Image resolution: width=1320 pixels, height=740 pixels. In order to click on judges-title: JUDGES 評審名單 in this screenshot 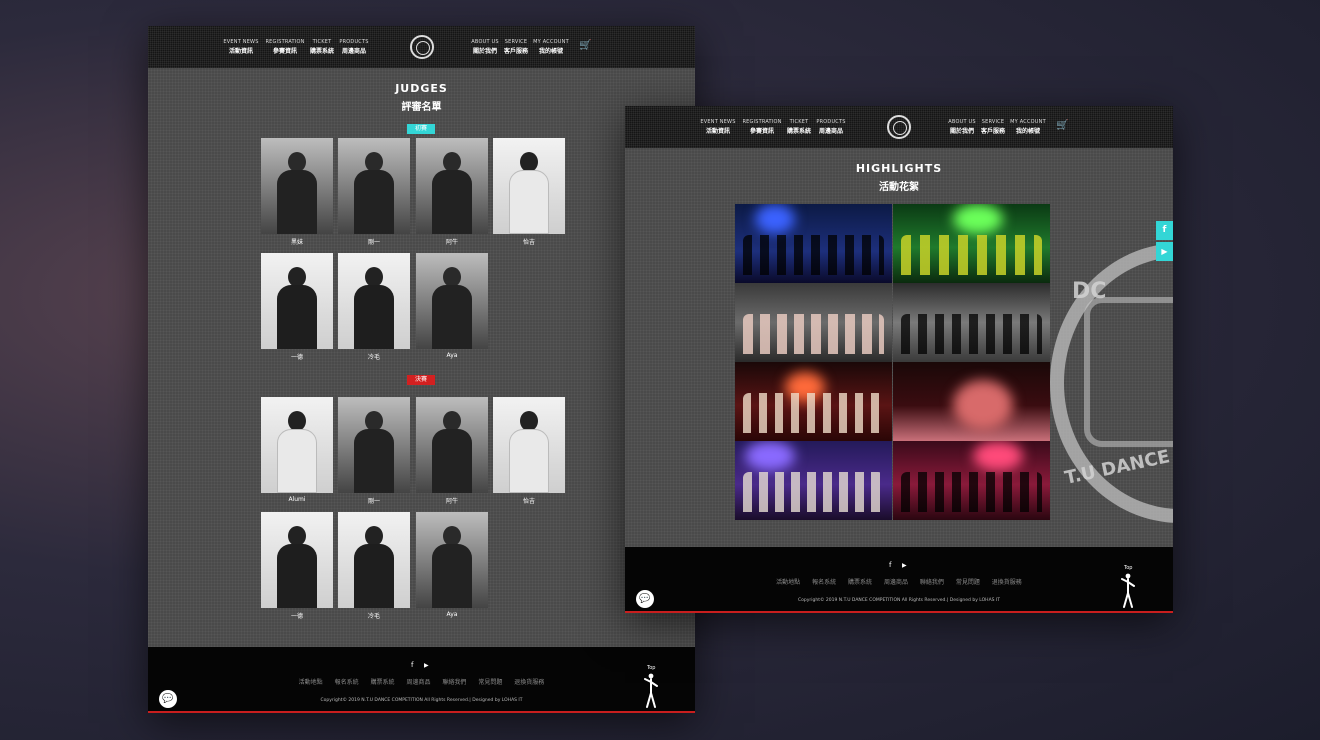, I will do `click(421, 97)`.